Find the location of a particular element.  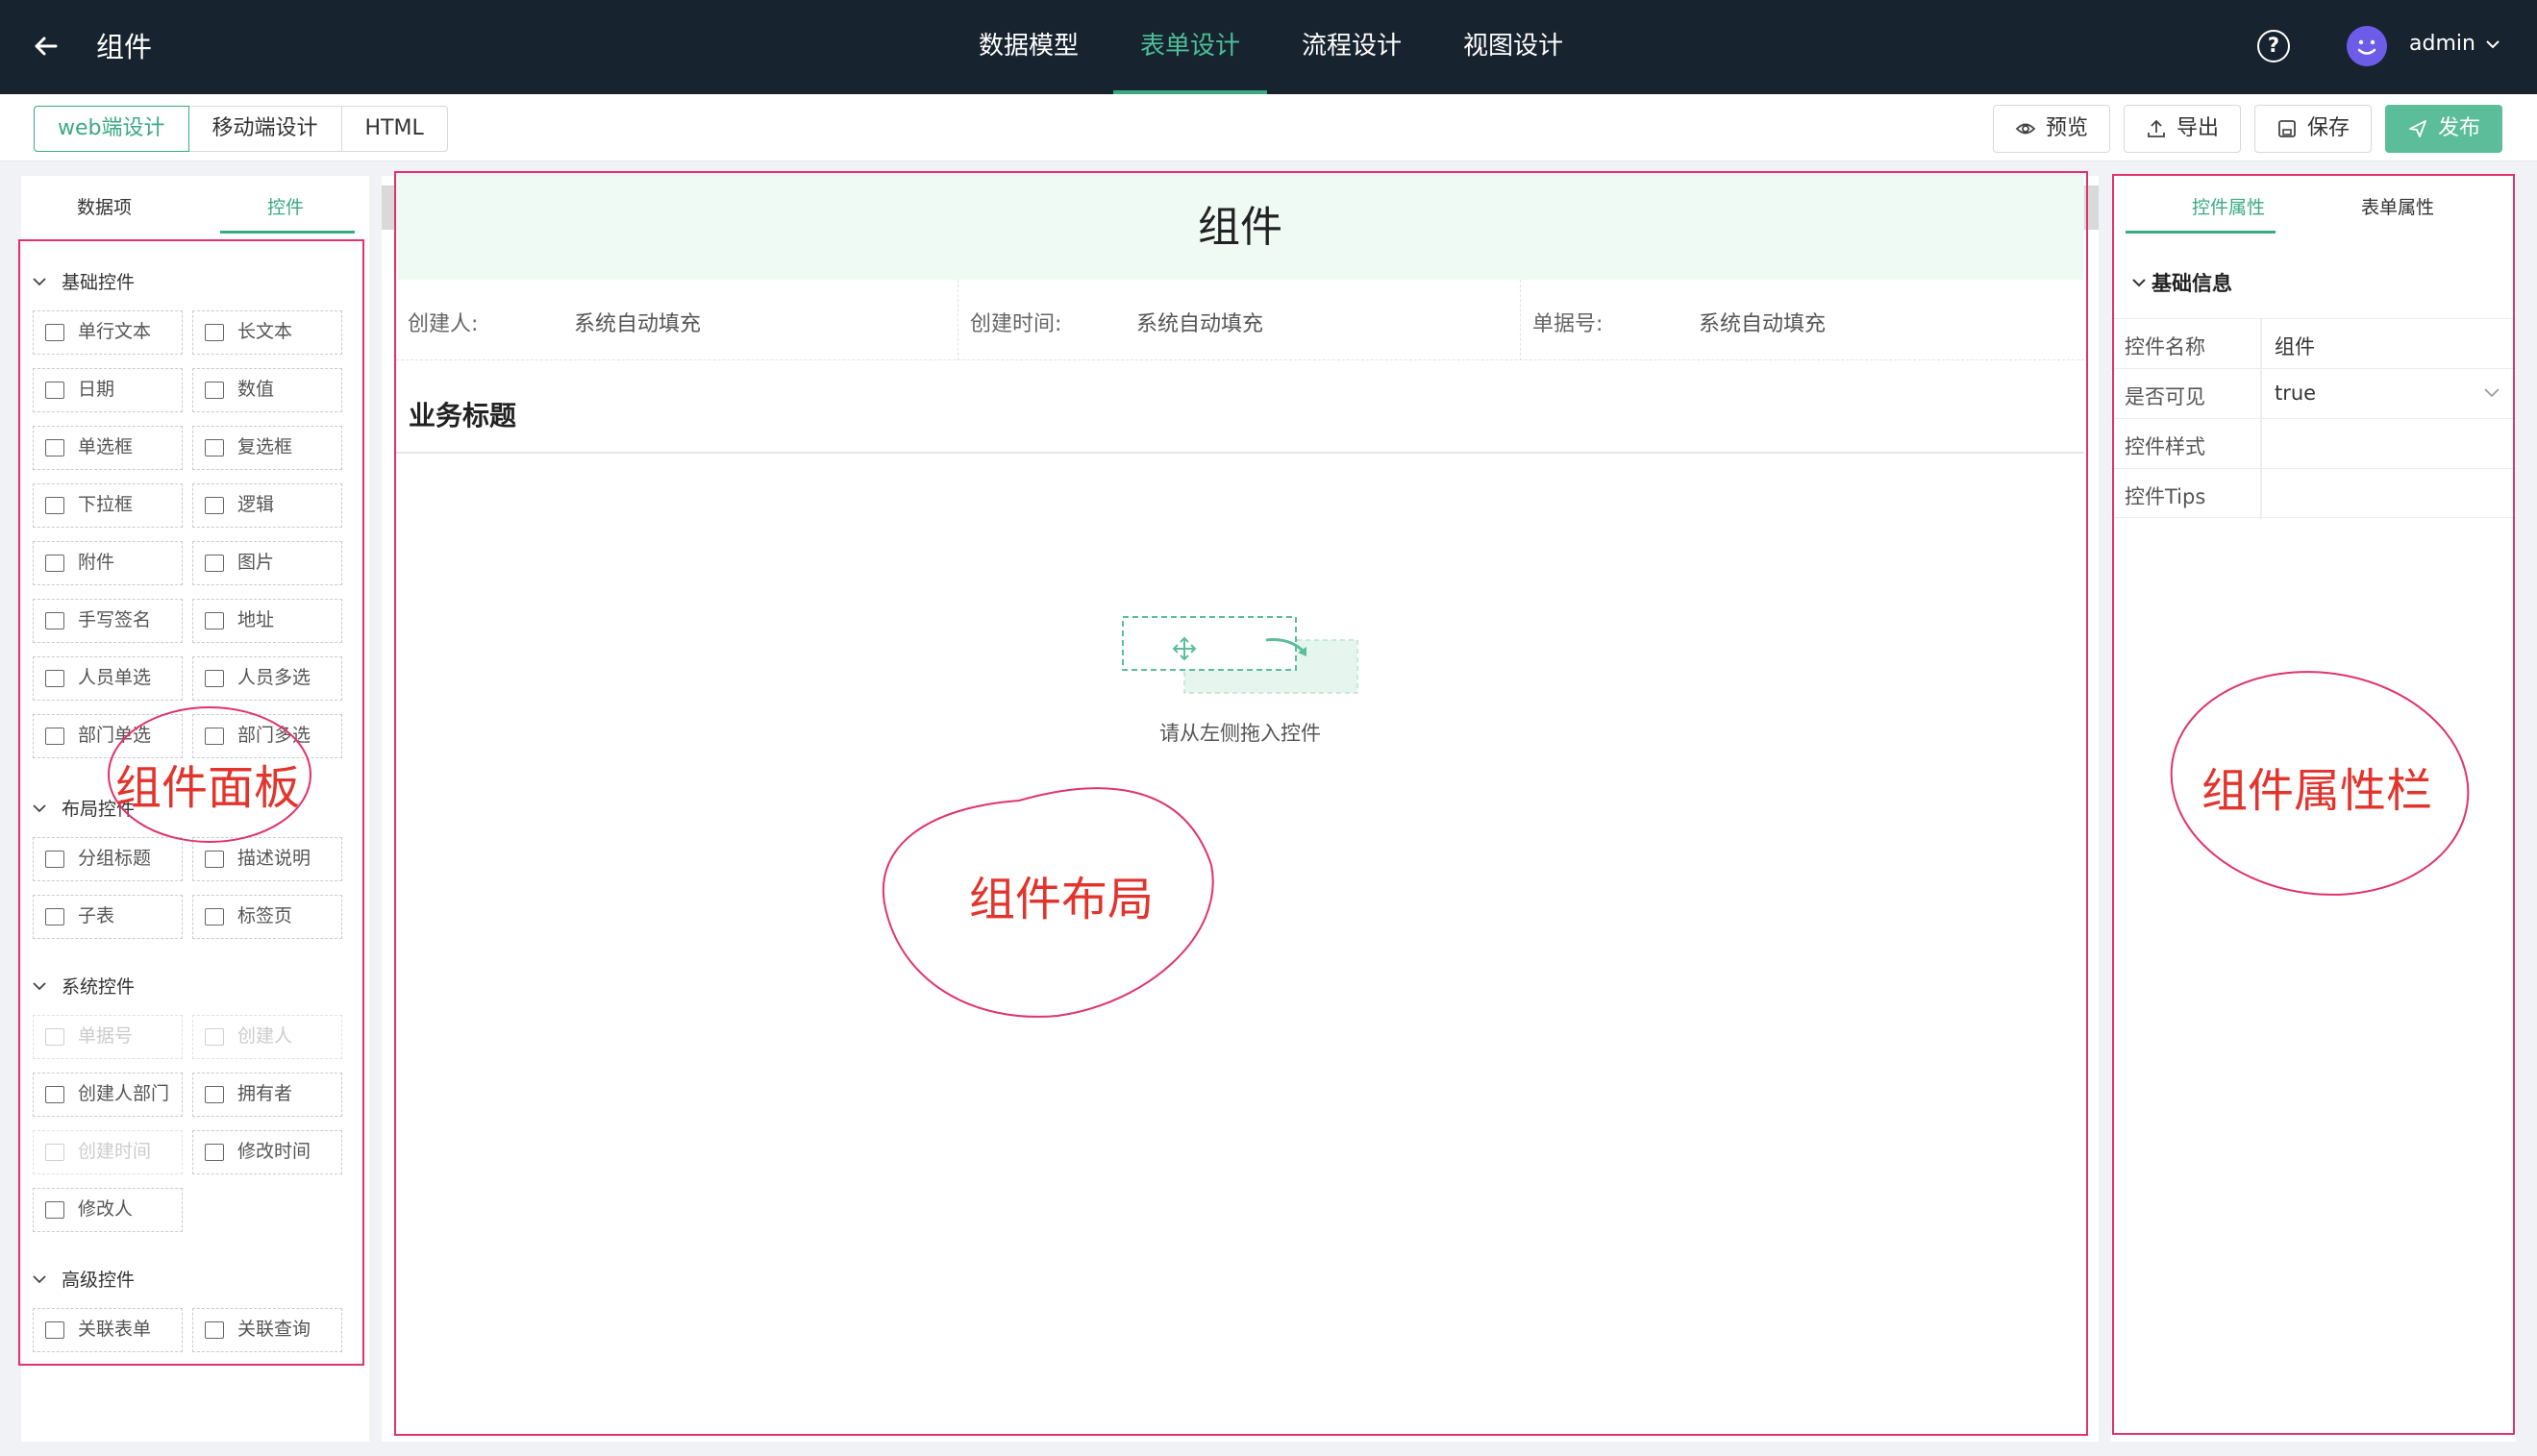

component-label: 数值 is located at coordinates (256, 390).